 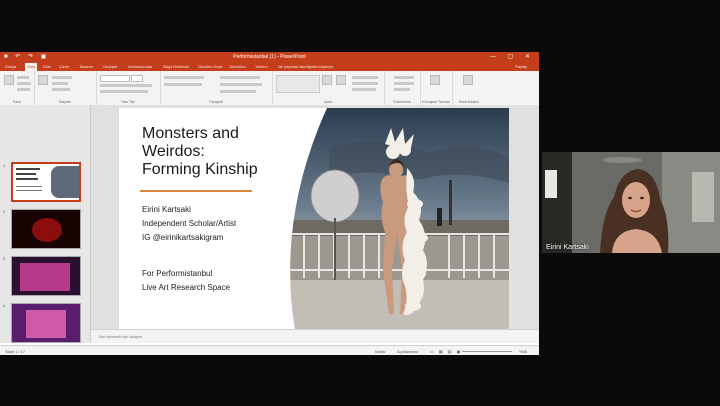 I want to click on window-title: Performistanbul (1) - PowerPoint, so click(x=269, y=57).